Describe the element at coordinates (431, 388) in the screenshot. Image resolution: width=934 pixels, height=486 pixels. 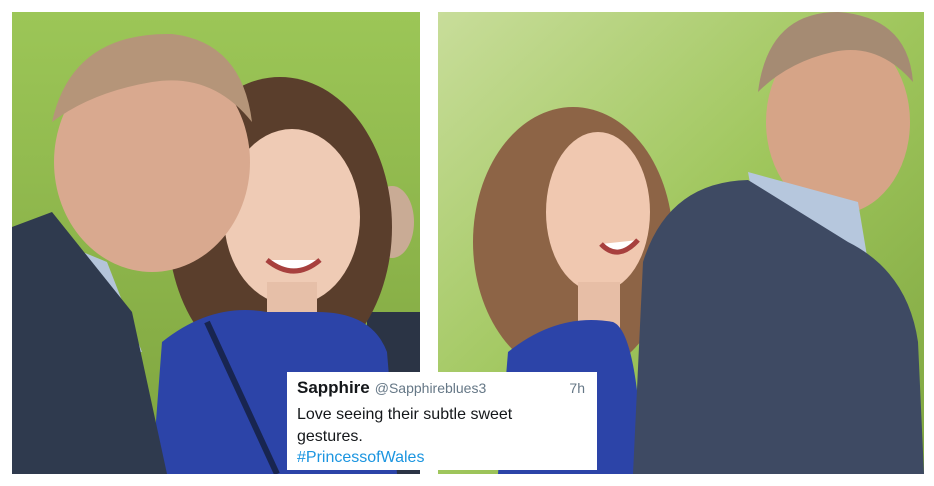
I see `tweet-author-handle: @Sapphireblues3` at that location.